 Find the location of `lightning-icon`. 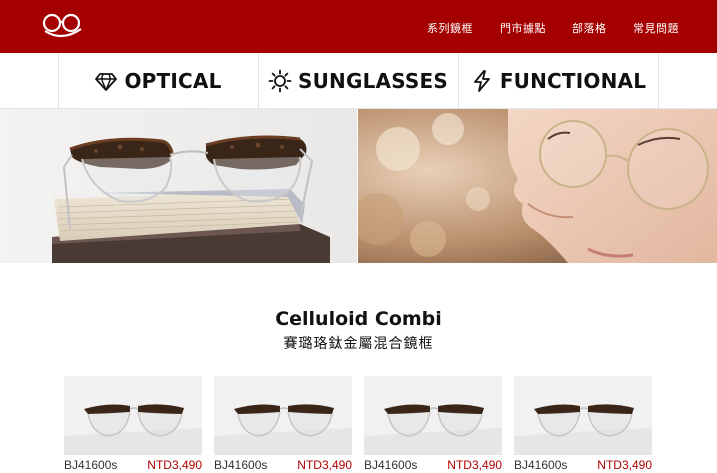

lightning-icon is located at coordinates (481, 81).